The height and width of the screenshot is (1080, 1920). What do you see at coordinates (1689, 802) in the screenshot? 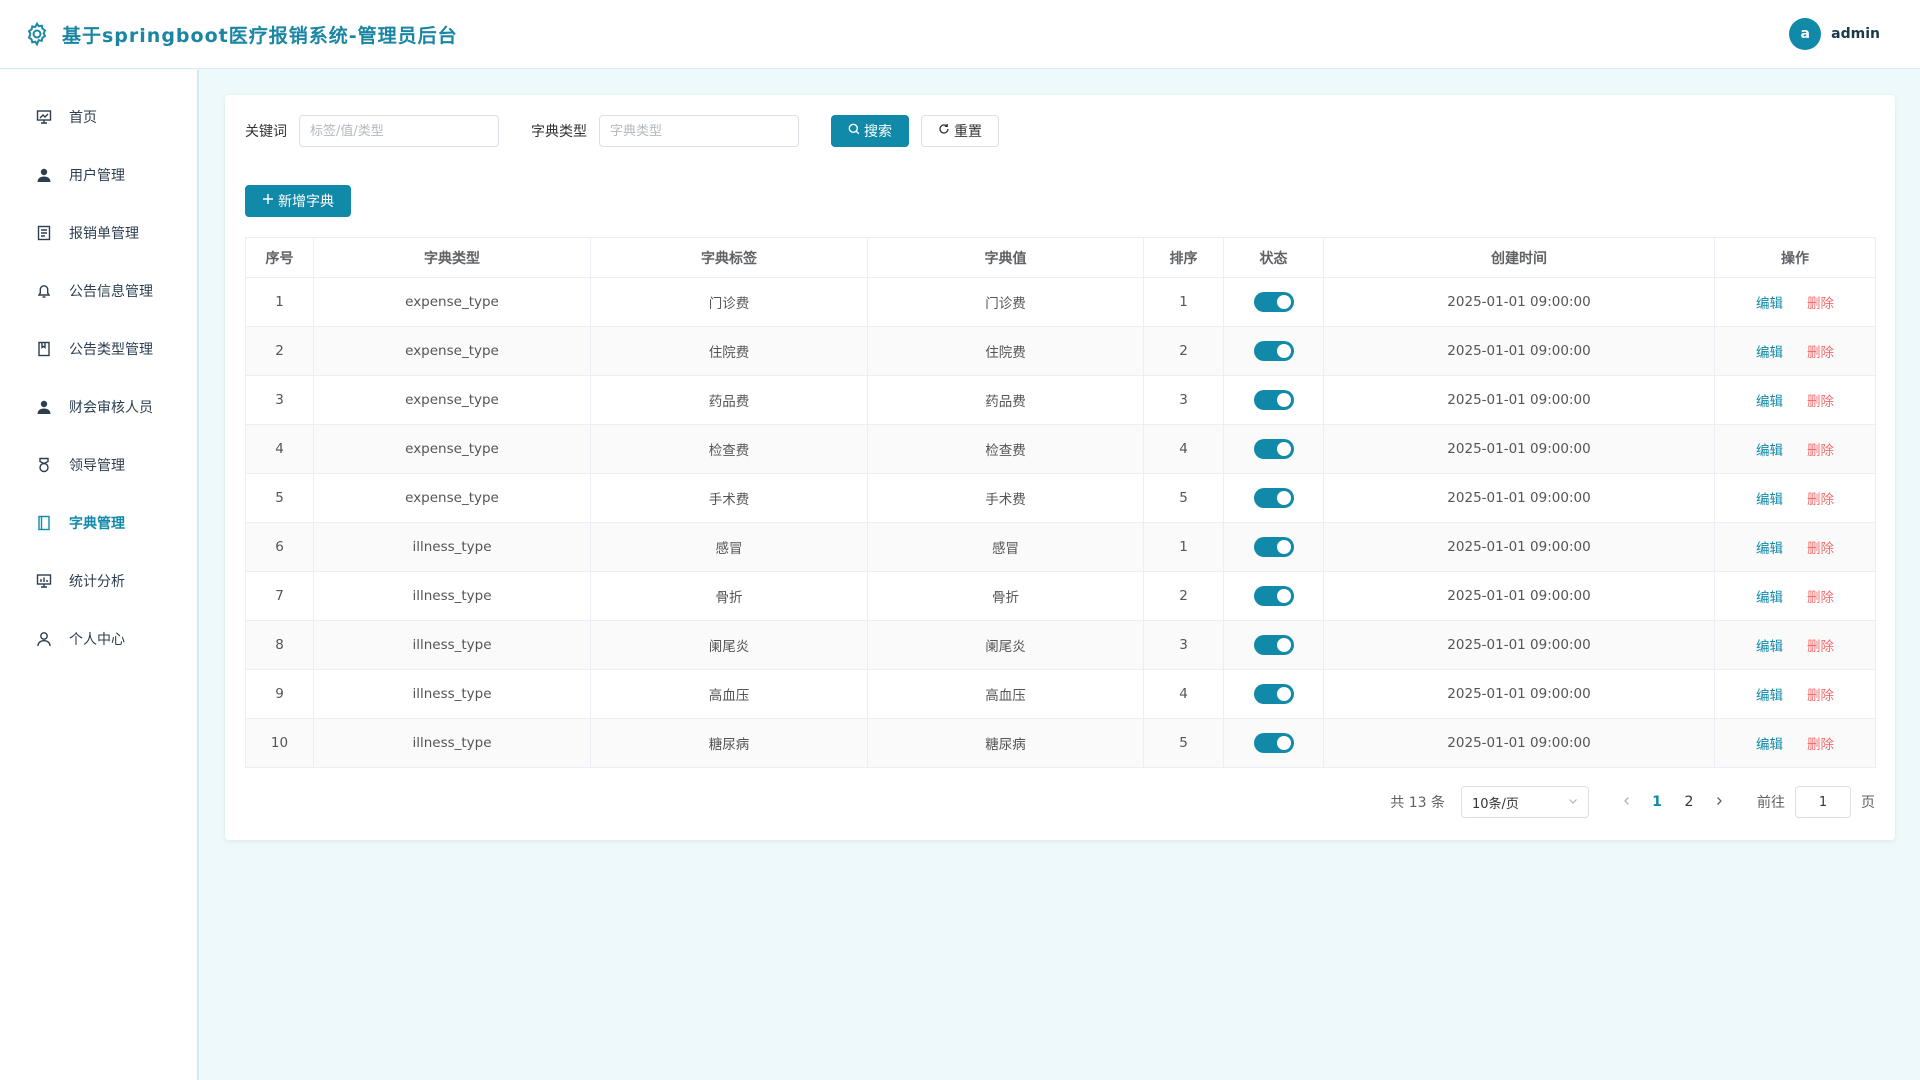
I see `page-number-2: 2` at bounding box center [1689, 802].